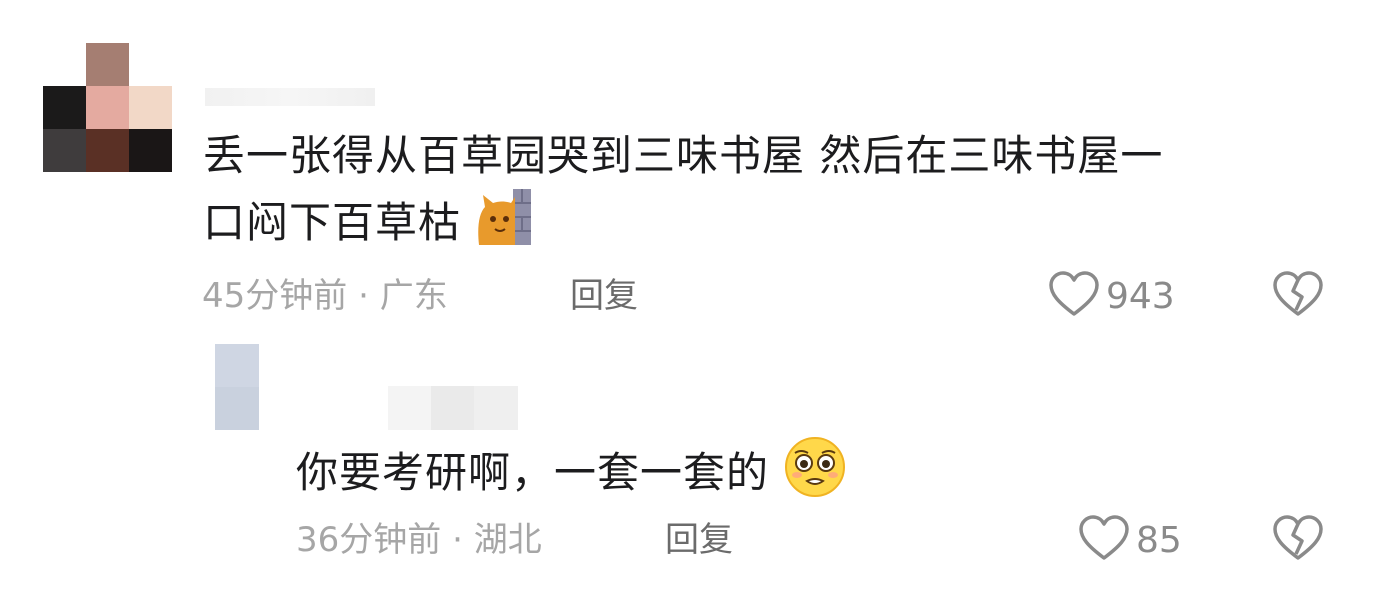  What do you see at coordinates (275, 296) in the screenshot?
I see `comment-time: 45分钟前` at bounding box center [275, 296].